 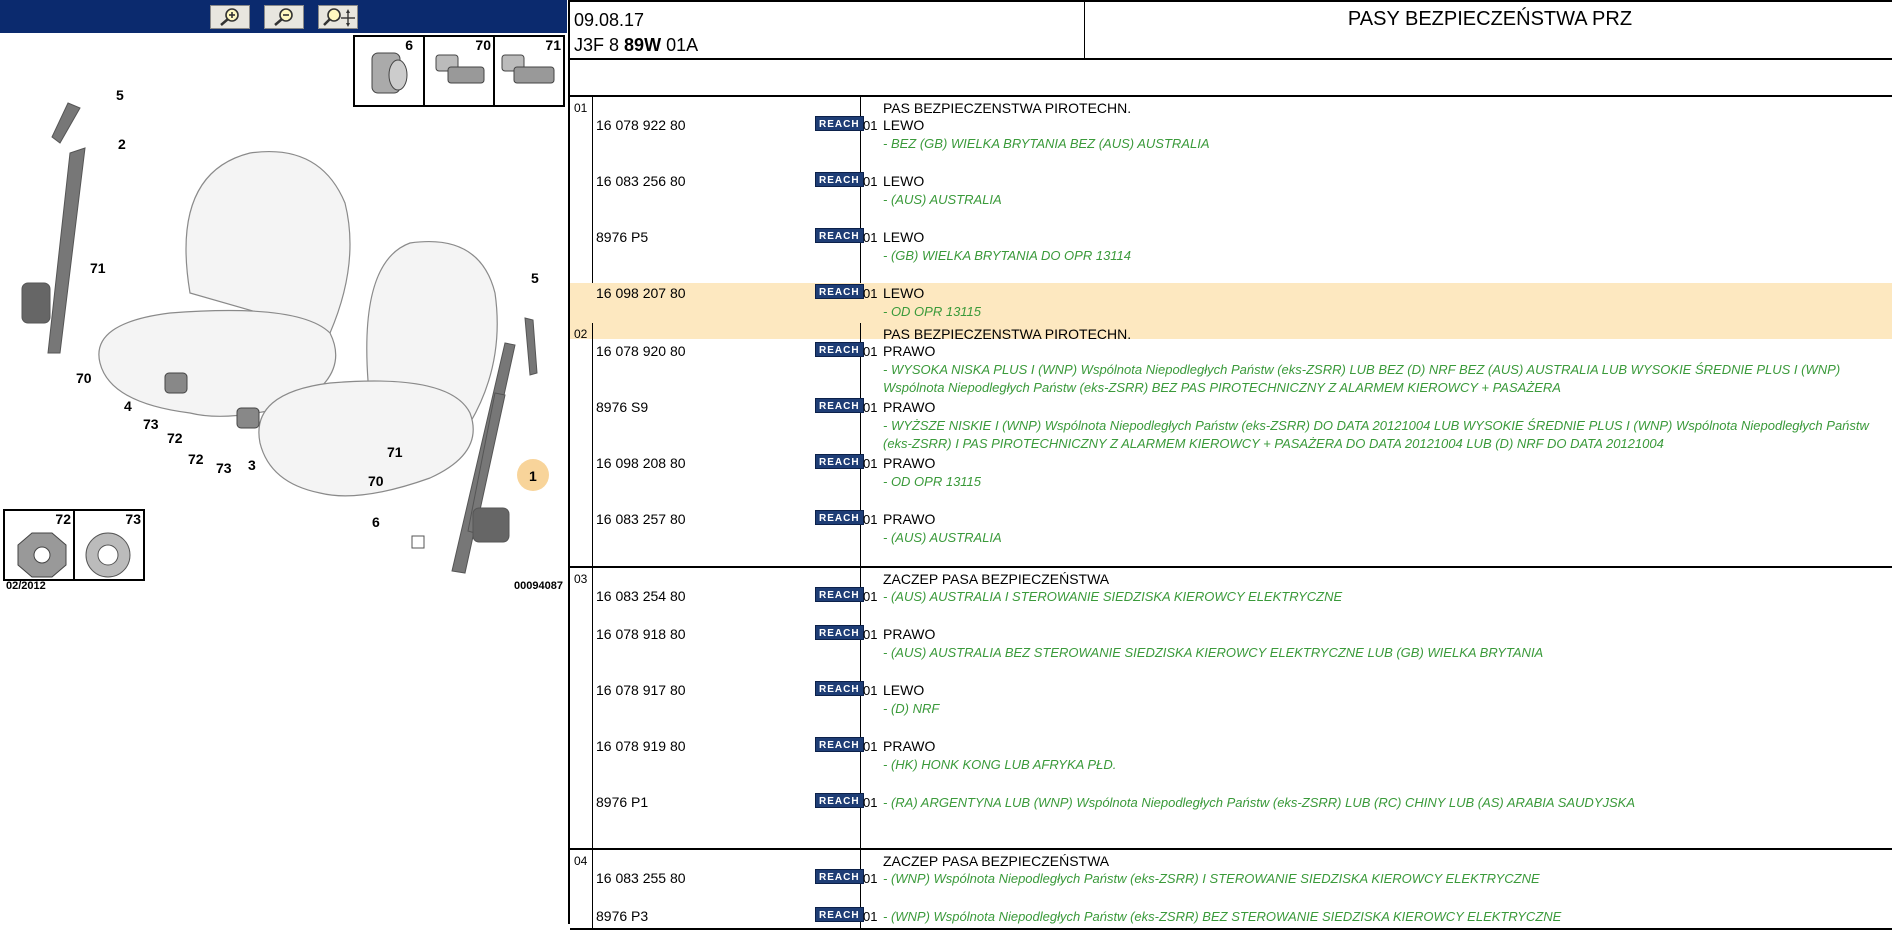 What do you see at coordinates (622, 916) in the screenshot?
I see `part-number: 8976 P3` at bounding box center [622, 916].